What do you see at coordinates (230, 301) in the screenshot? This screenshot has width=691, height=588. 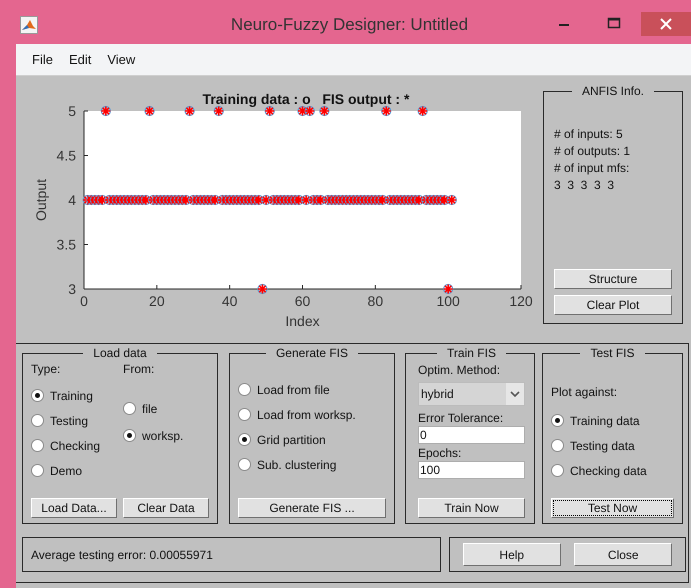 I see `x-tick-label: 40` at bounding box center [230, 301].